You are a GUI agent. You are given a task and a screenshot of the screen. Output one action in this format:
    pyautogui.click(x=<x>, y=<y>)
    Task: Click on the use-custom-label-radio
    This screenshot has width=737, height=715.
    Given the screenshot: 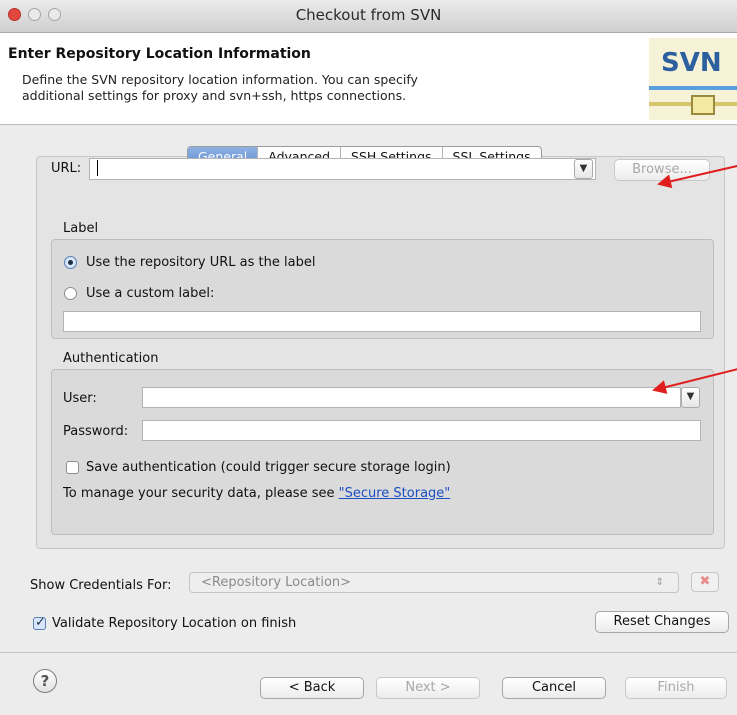 What is the action you would take?
    pyautogui.click(x=70, y=293)
    